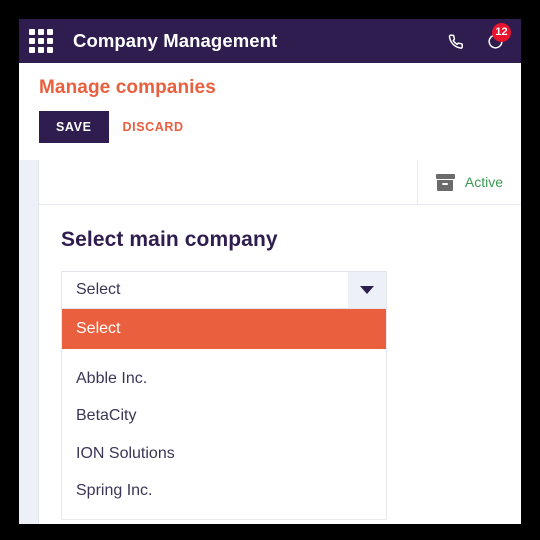  I want to click on activity-badge-count: 12, so click(501, 32).